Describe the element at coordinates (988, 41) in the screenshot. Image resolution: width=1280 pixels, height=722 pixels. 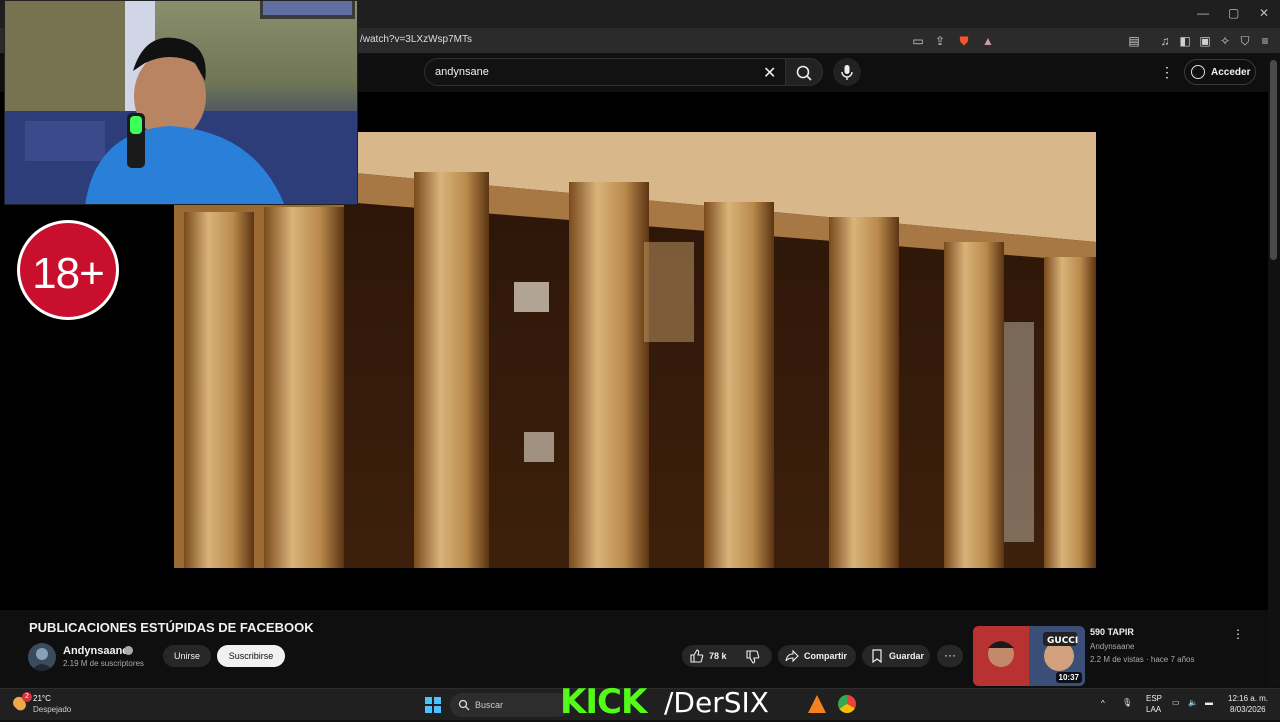
I see `rewards-icon: ▲` at that location.